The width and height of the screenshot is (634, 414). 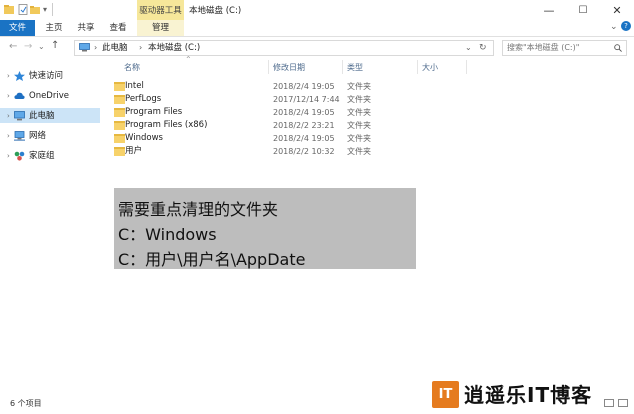 What do you see at coordinates (265, 228) in the screenshot?
I see `annotation-box: 需要重点清理的文件夹 C：Windows C：用户\用户名\AppDate` at bounding box center [265, 228].